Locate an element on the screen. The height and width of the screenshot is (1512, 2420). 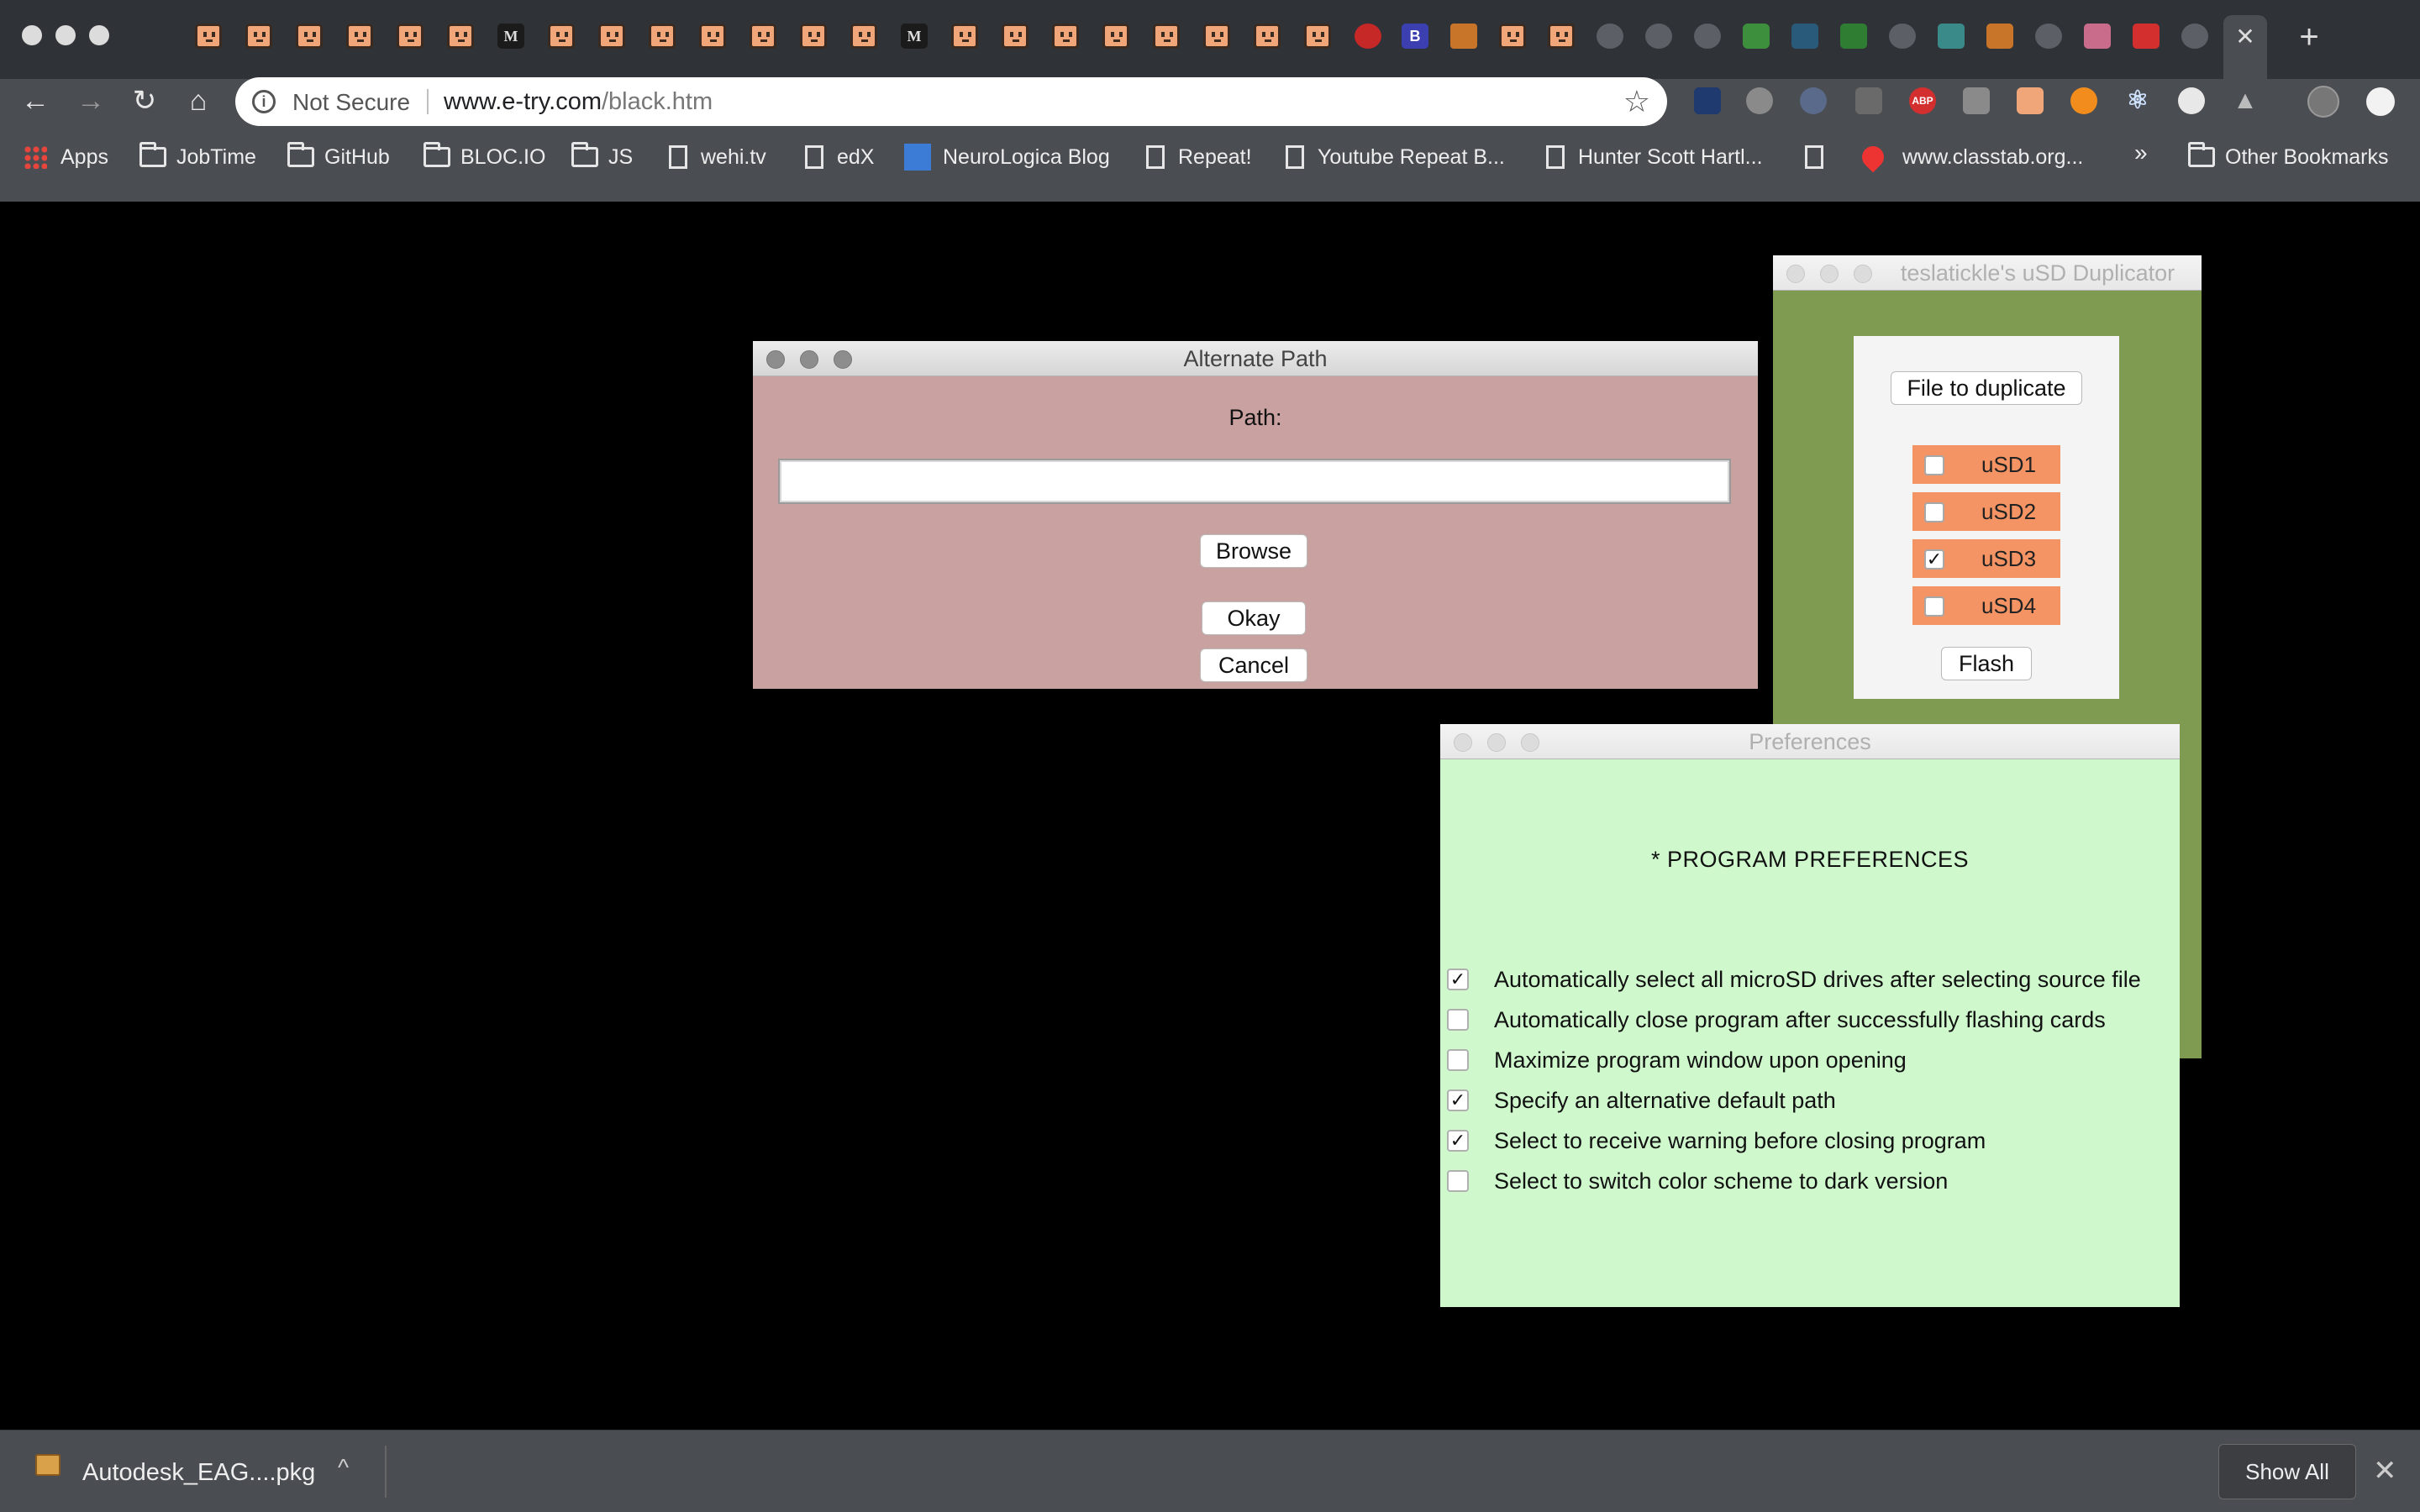
usd4-checkbox is located at coordinates (1934, 606).